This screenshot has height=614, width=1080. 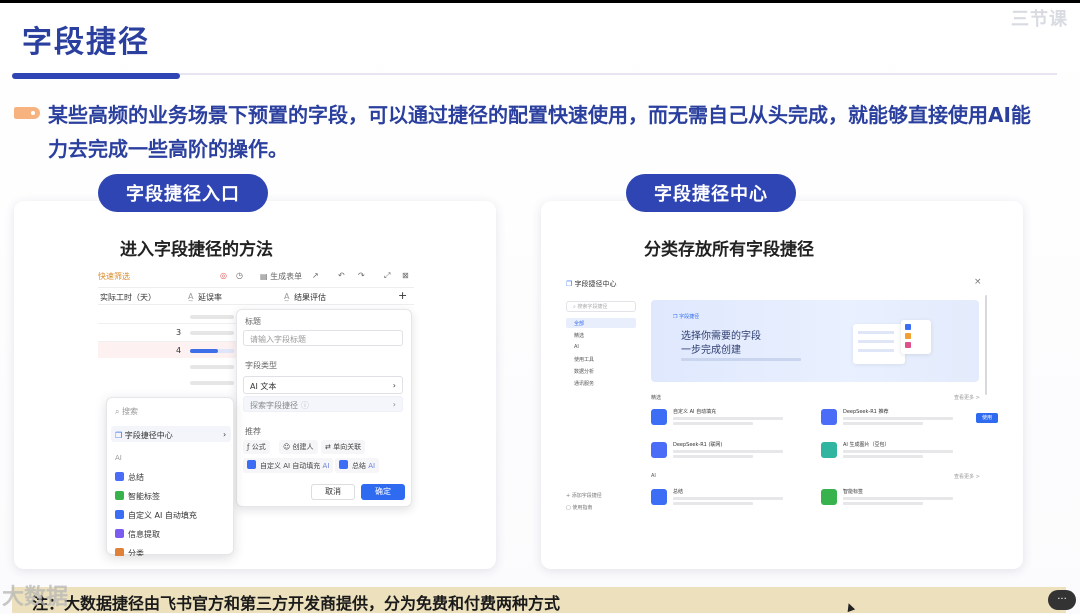 I want to click on nav-item-analysis: 数据分析, so click(x=601, y=371).